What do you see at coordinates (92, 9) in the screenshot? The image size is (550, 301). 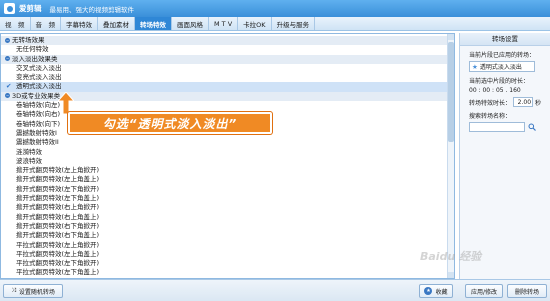 I see `app-slogan: 最易用、强大的视频剪辑软件` at bounding box center [92, 9].